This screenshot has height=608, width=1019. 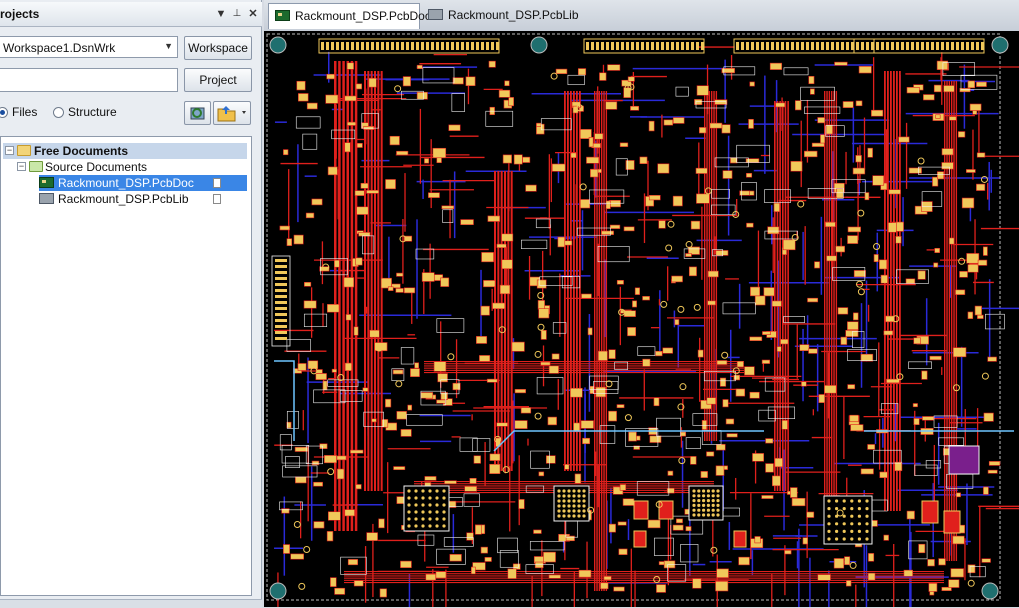 I want to click on pin-icon: ⊥, so click(x=237, y=14).